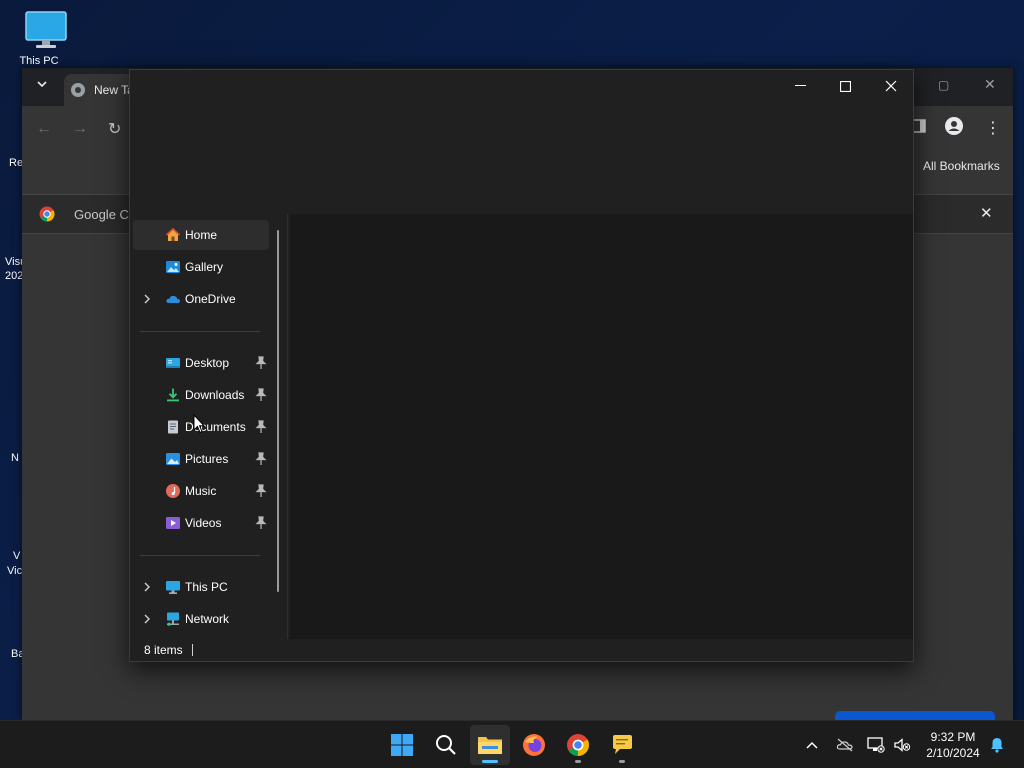  I want to click on volume-muted-icon, so click(902, 745).